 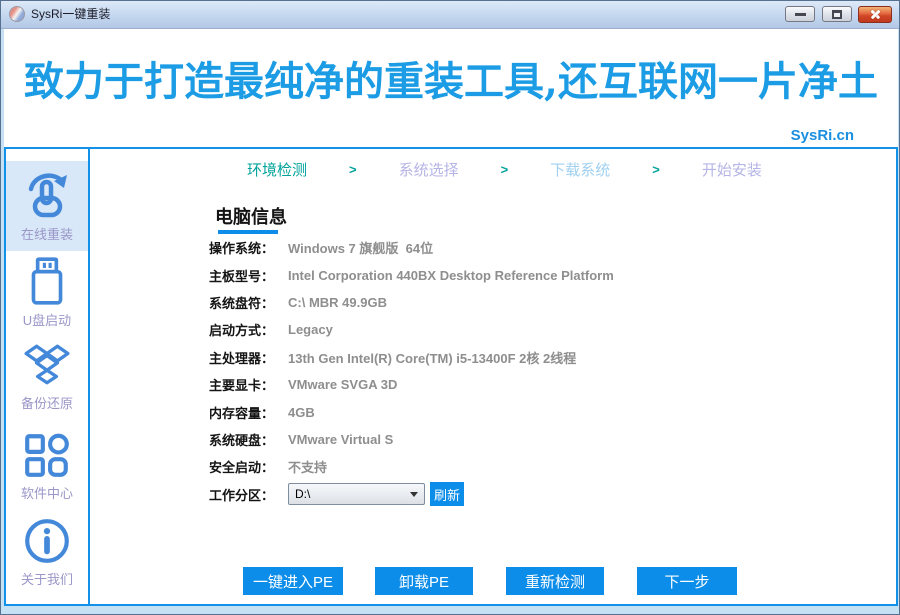 What do you see at coordinates (451, 81) in the screenshot?
I see `banner-slogan: 致力于打造最纯净的重装工具,还互联网一片净土` at bounding box center [451, 81].